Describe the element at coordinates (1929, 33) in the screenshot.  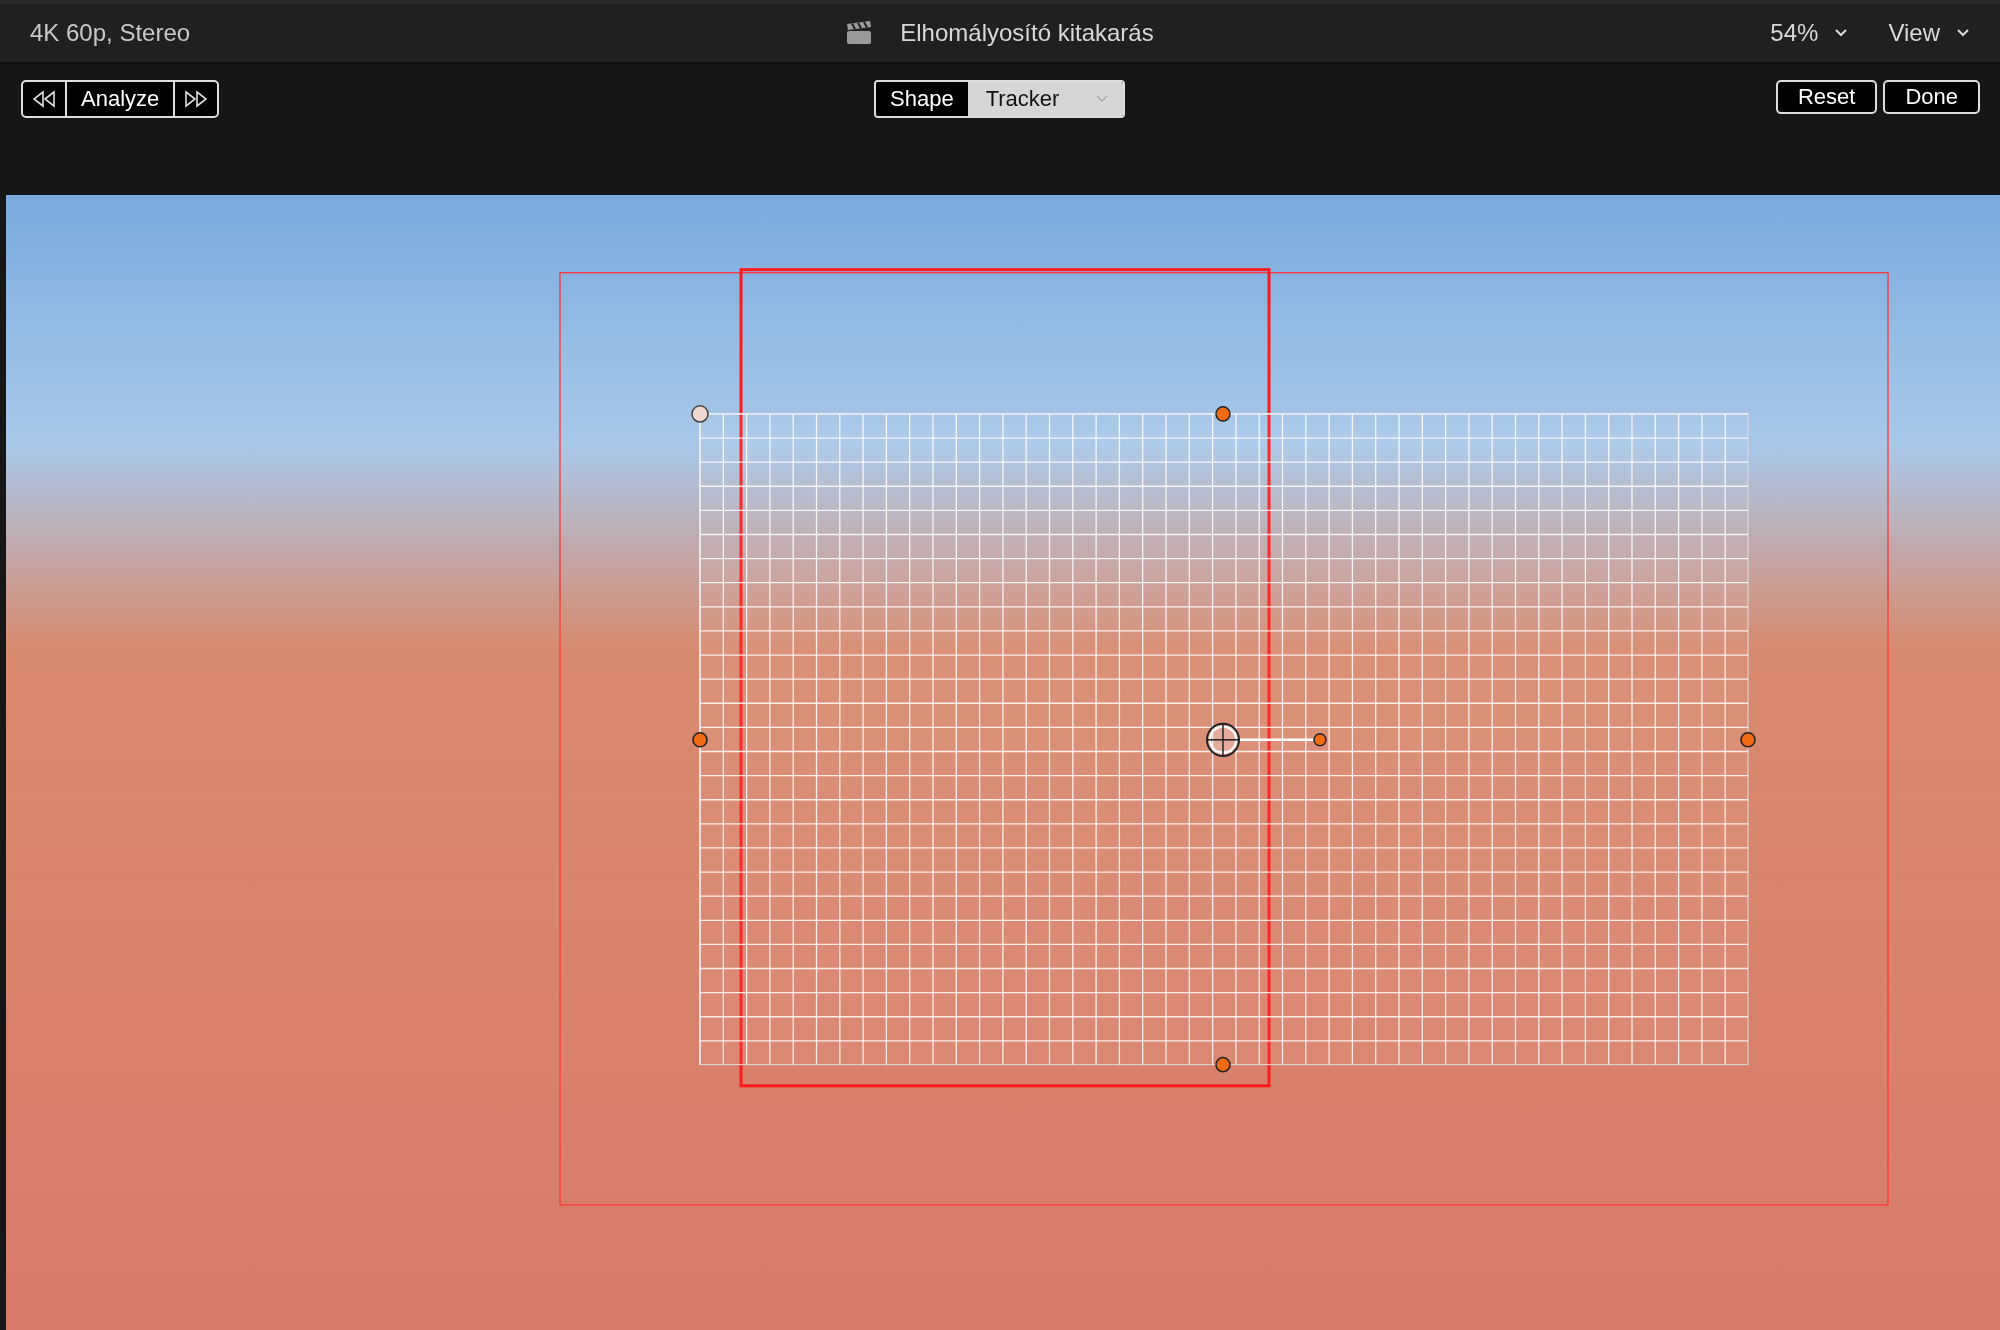
I see `view-dropdown: View` at that location.